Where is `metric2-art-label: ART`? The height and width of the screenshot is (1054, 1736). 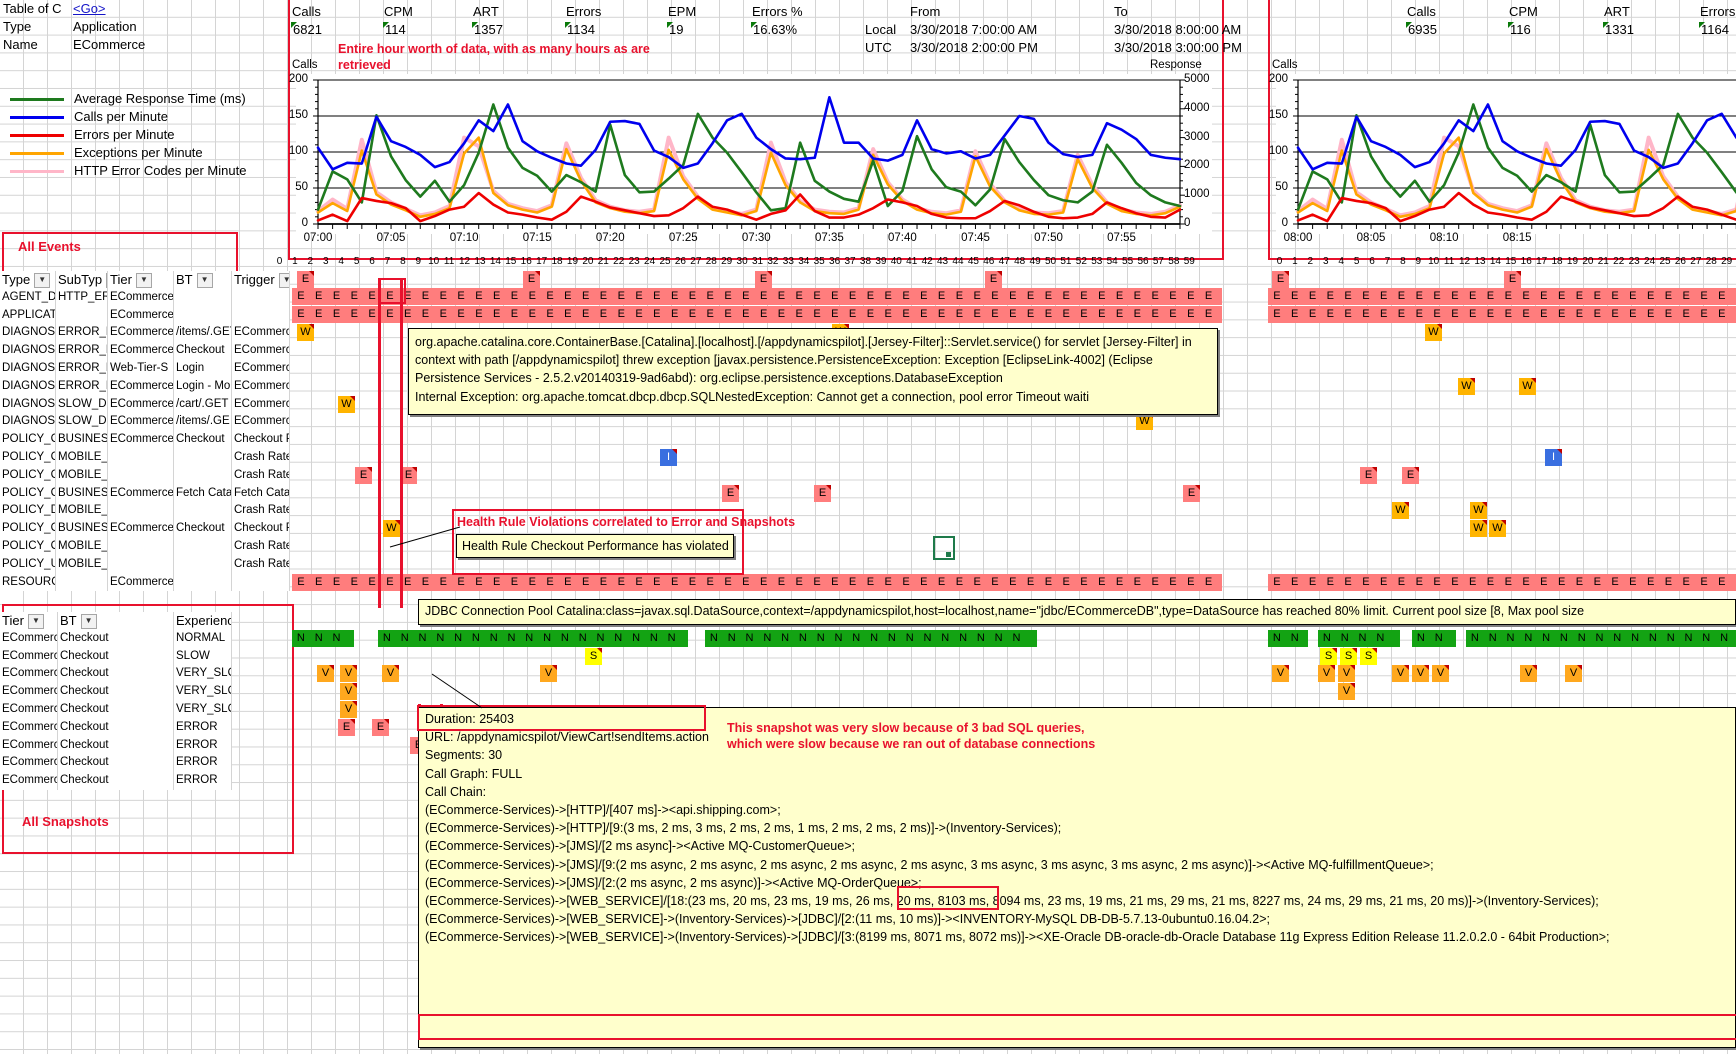
metric2-art-label: ART is located at coordinates (1617, 11).